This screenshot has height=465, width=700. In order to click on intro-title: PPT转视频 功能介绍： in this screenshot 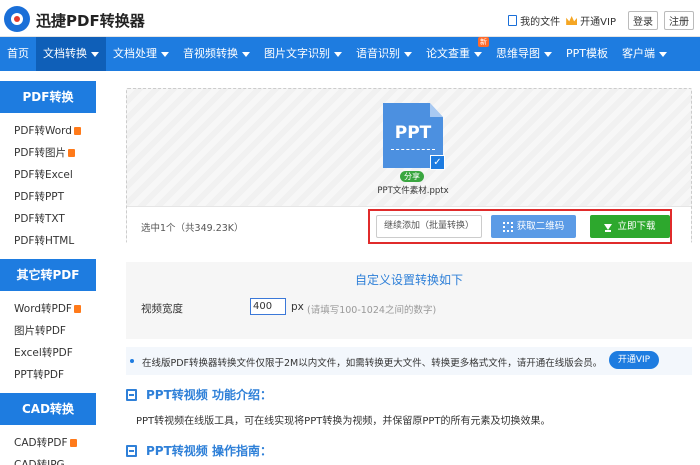, I will do `click(199, 394)`.